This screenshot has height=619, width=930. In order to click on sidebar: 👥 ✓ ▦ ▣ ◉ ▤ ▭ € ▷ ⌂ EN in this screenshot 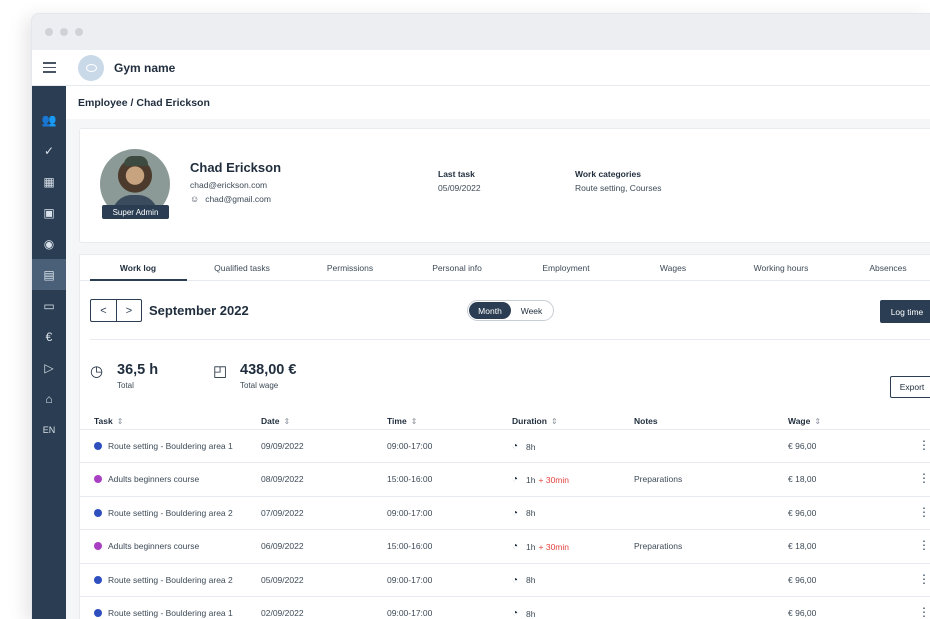, I will do `click(49, 352)`.